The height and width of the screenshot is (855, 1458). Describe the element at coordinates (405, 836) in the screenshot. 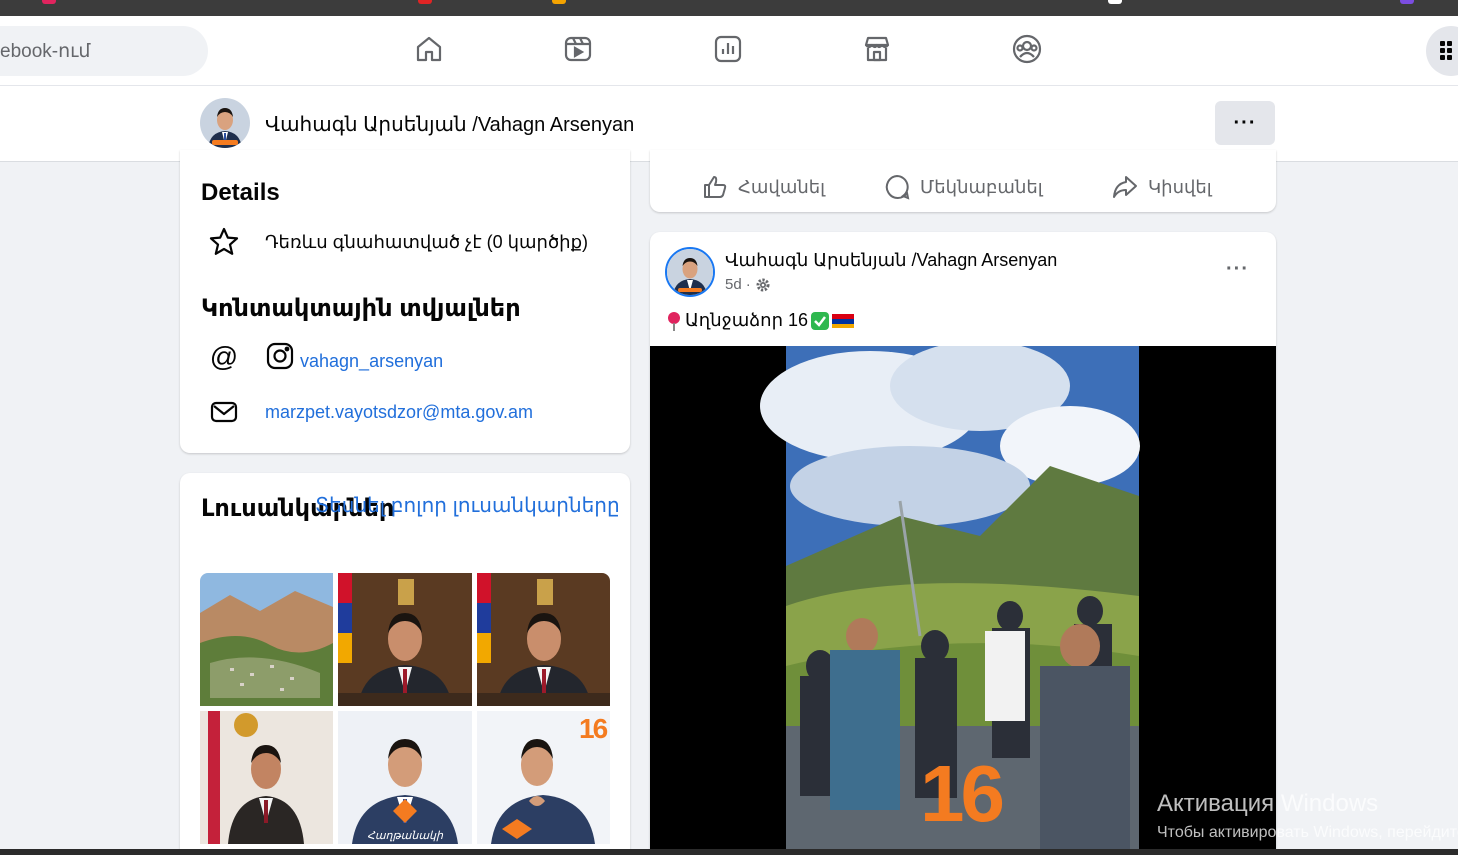

I see `svg-text: Հաղթանակի` at that location.